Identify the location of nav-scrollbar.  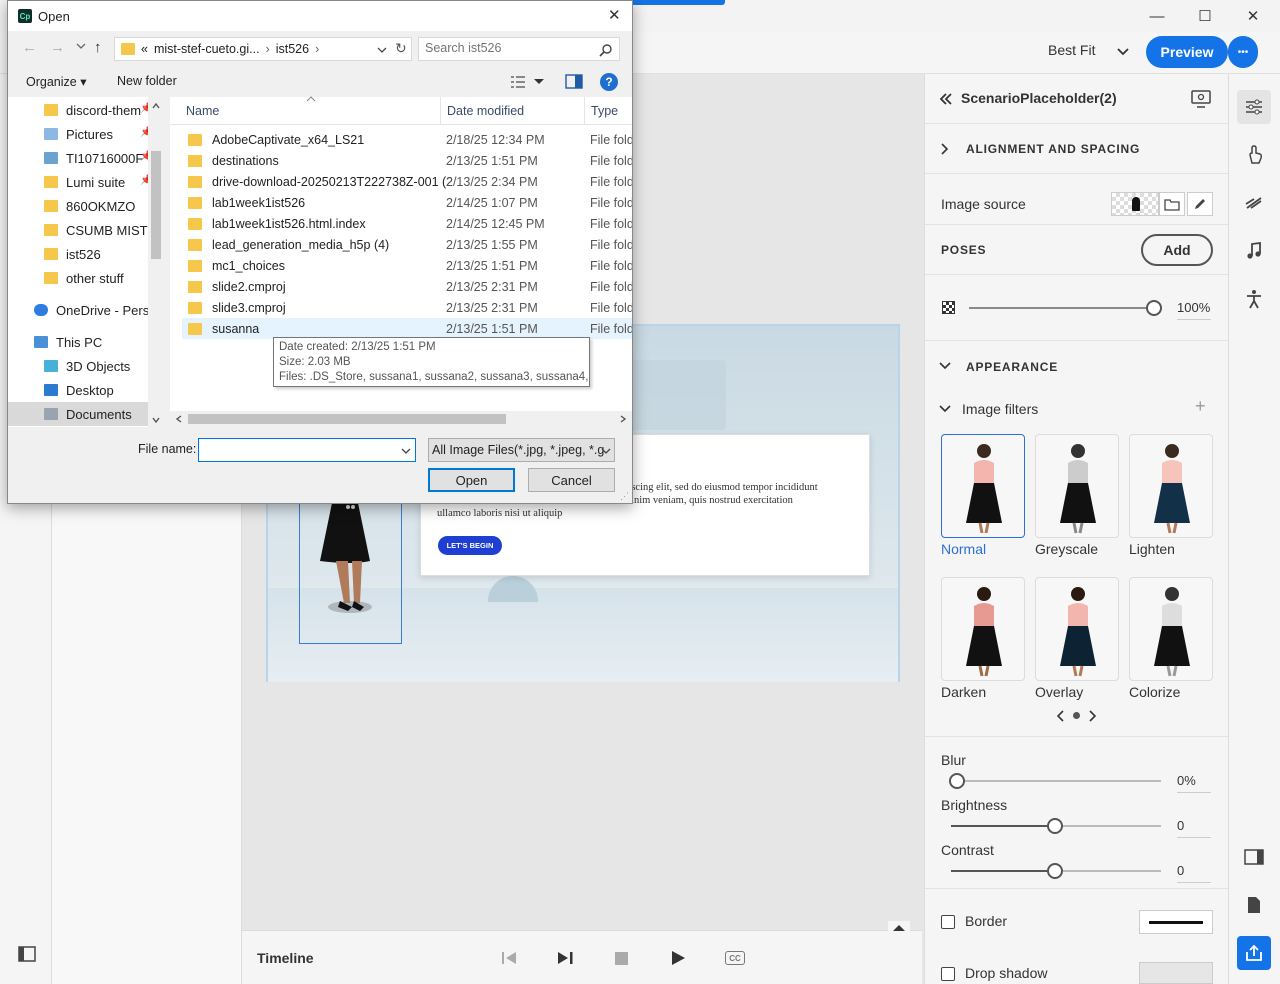
(156, 262).